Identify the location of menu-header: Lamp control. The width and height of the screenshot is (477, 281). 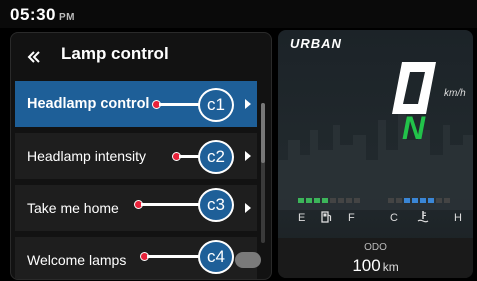
(141, 55).